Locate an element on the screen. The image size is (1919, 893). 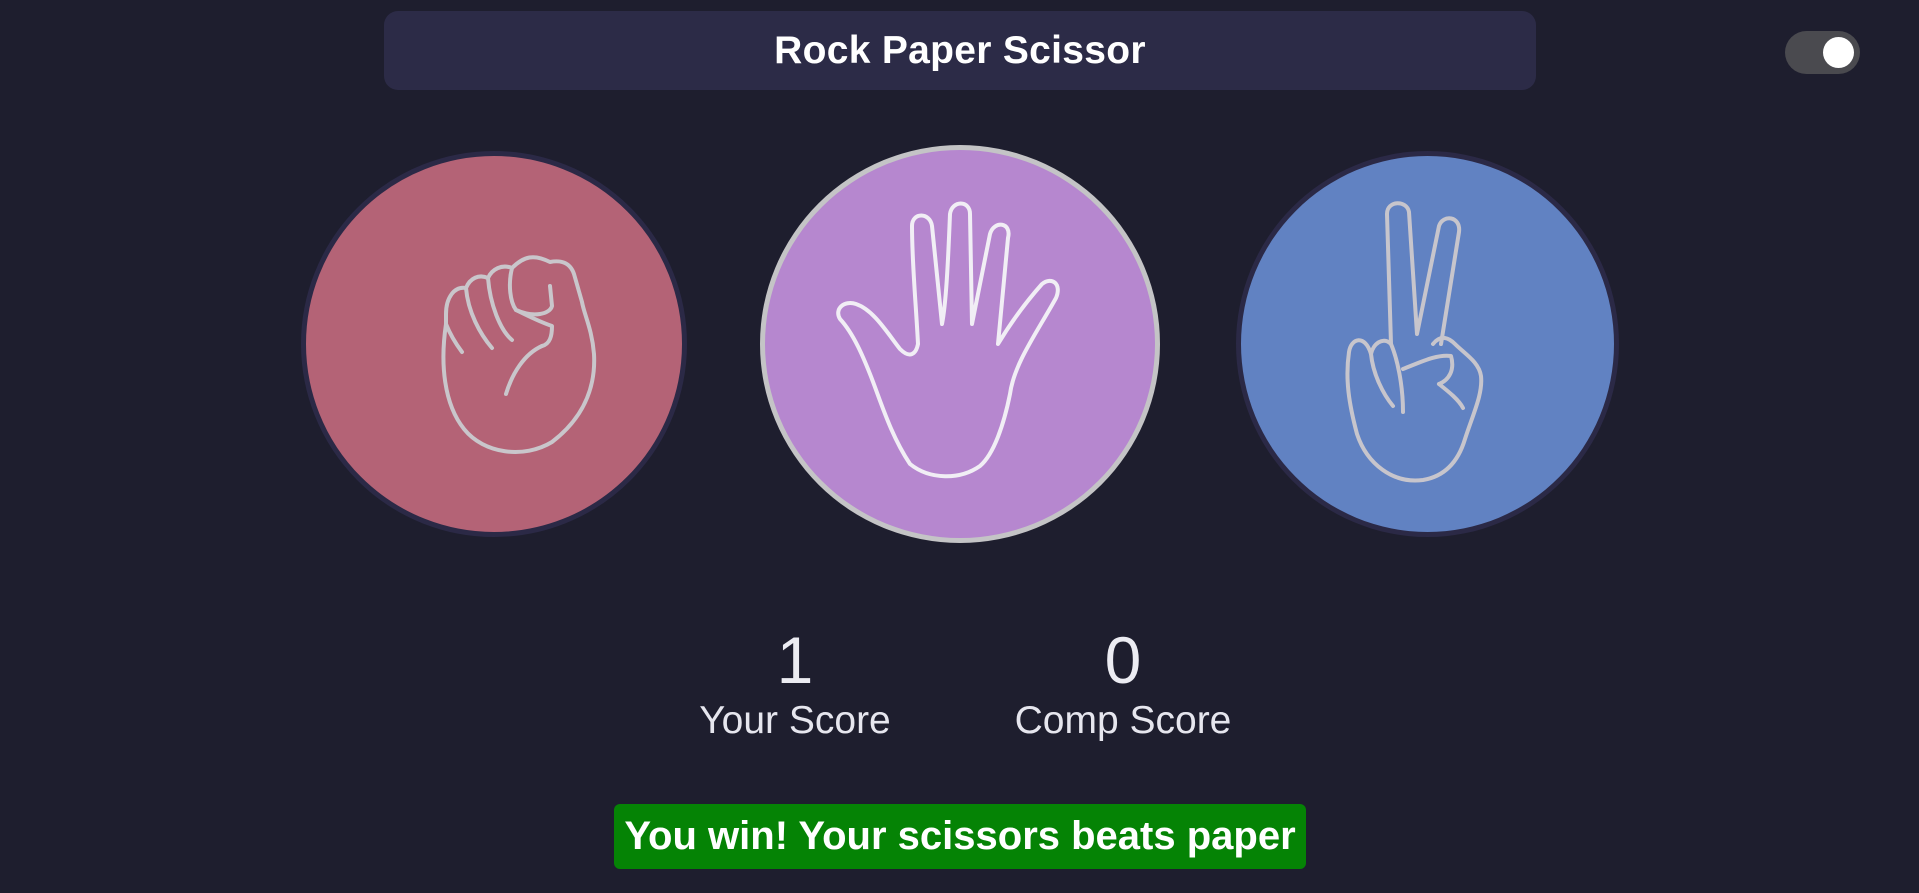
user-score-value: 1 is located at coordinates (795, 660).